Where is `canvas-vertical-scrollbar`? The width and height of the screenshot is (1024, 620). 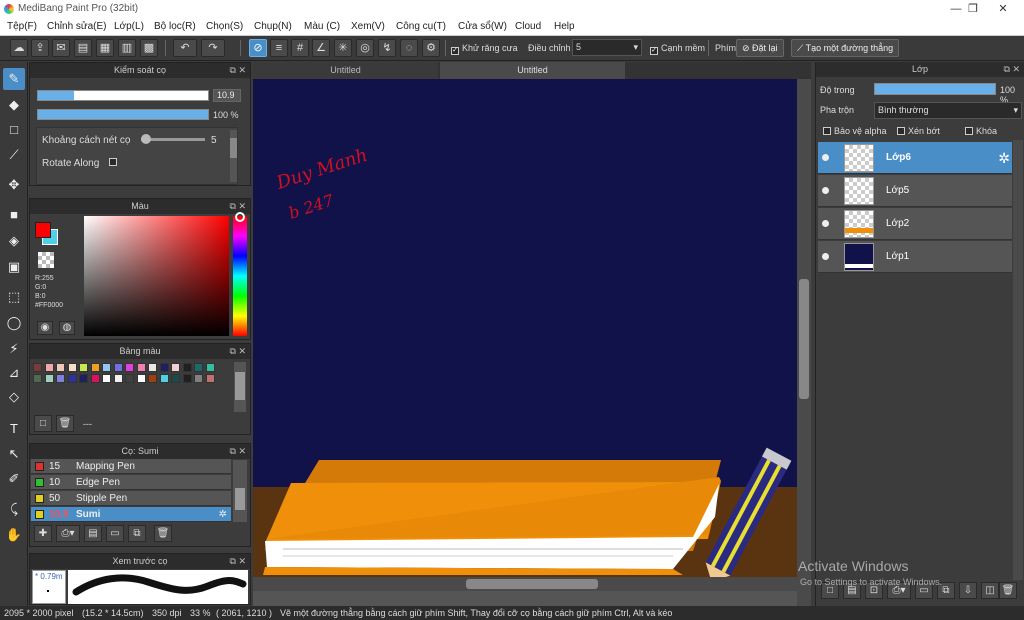 canvas-vertical-scrollbar is located at coordinates (804, 342).